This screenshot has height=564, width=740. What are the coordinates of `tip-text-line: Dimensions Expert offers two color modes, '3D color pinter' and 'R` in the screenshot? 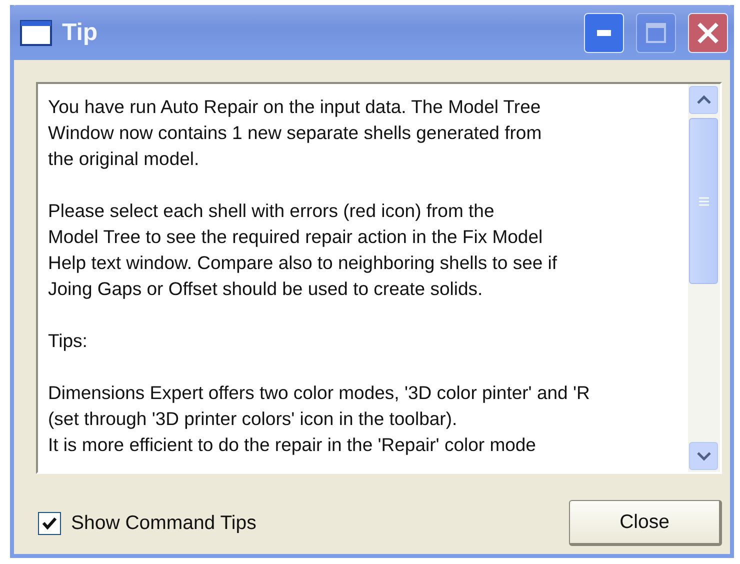 It's located at (319, 393).